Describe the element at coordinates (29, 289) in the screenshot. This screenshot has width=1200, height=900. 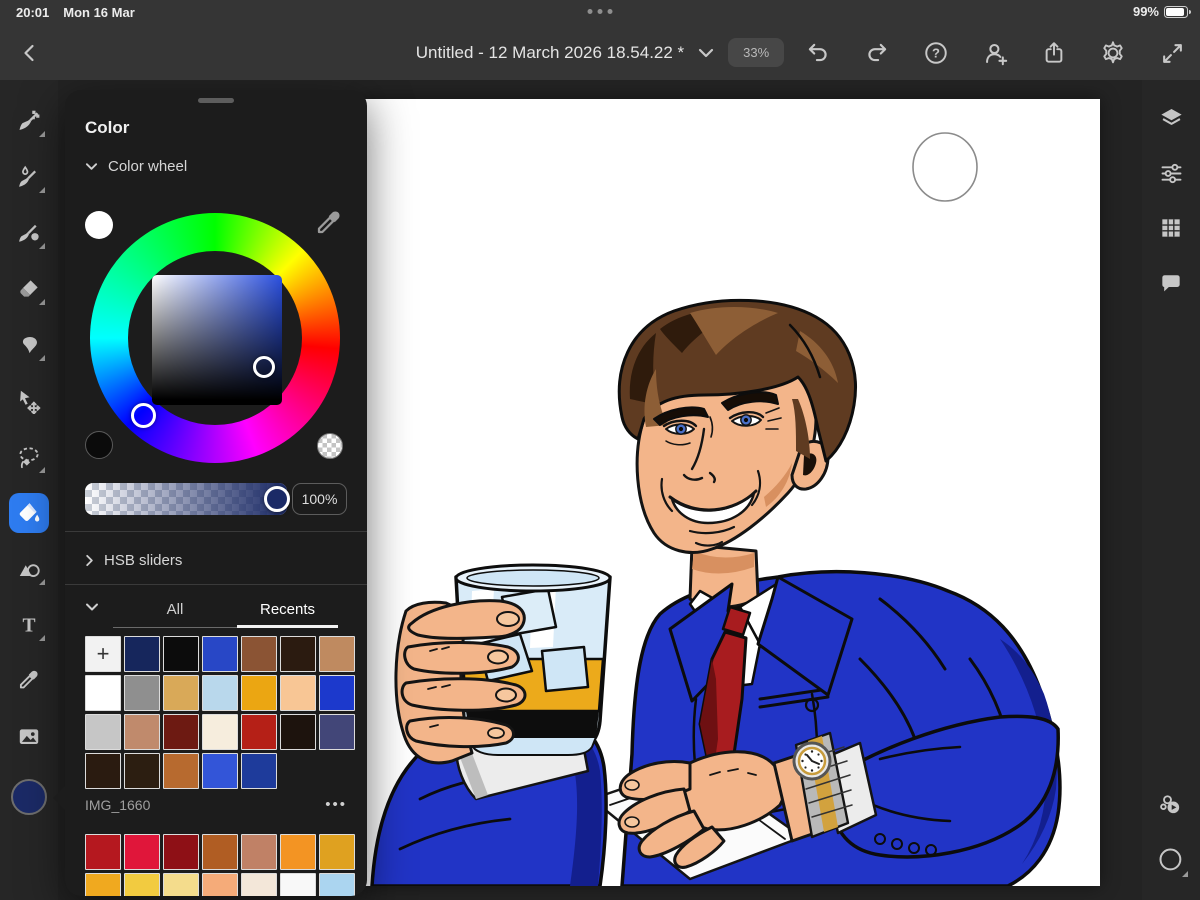
I see `eraser-tool` at that location.